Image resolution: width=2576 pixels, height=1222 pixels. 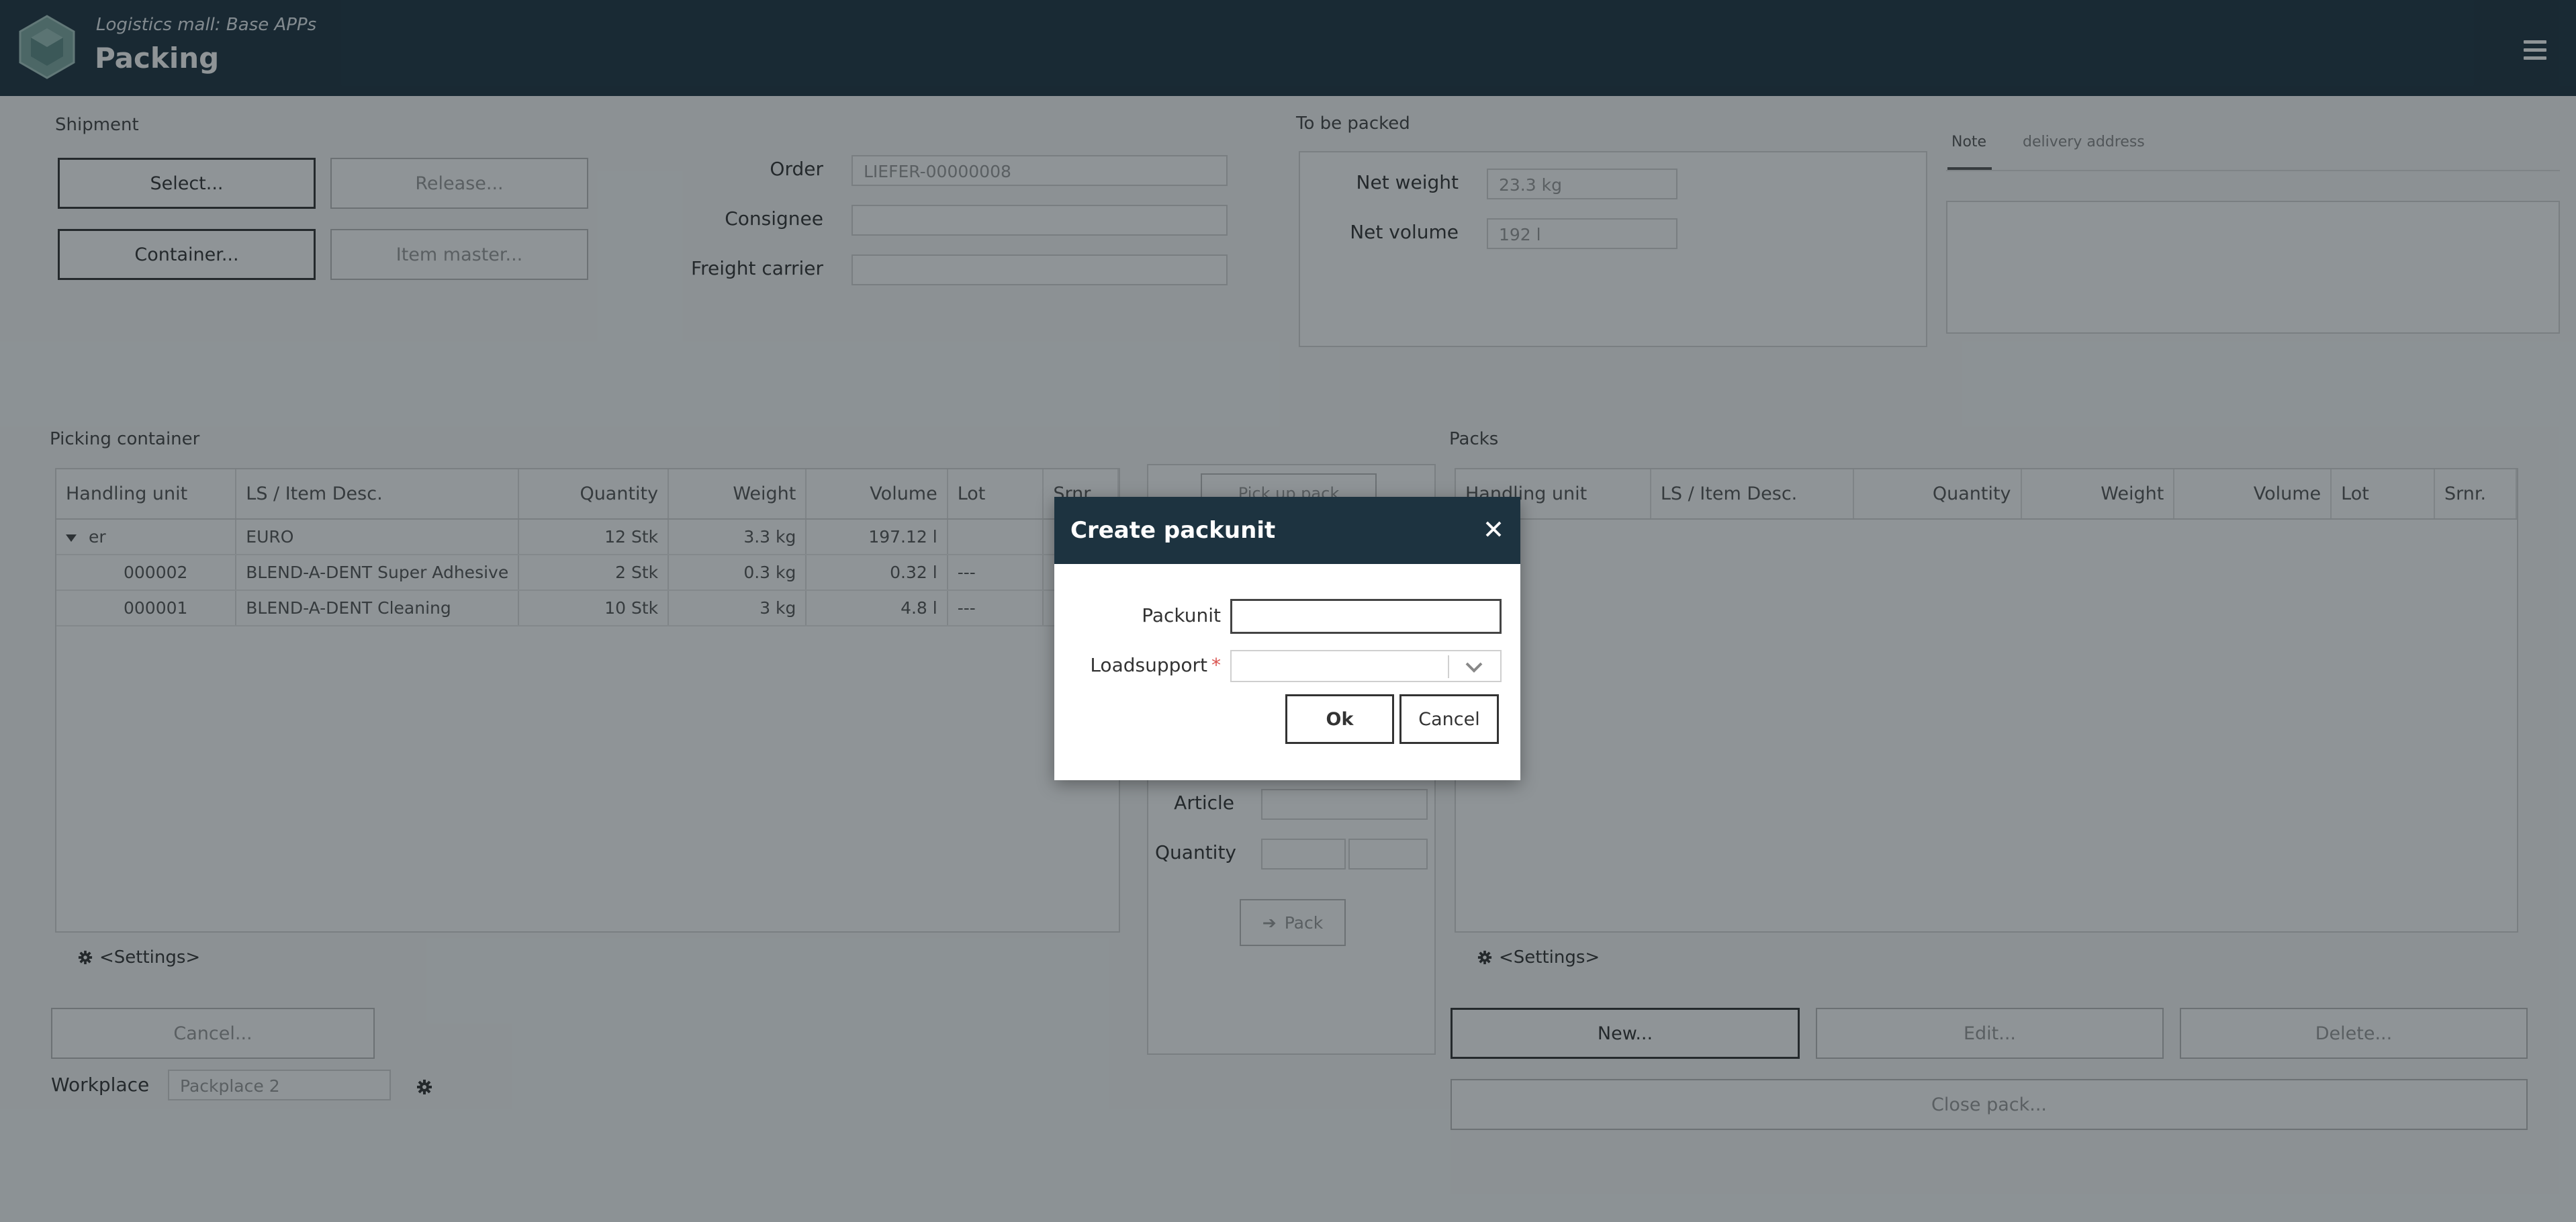 I want to click on loadsupport-label: Loadsupport, so click(x=1148, y=665).